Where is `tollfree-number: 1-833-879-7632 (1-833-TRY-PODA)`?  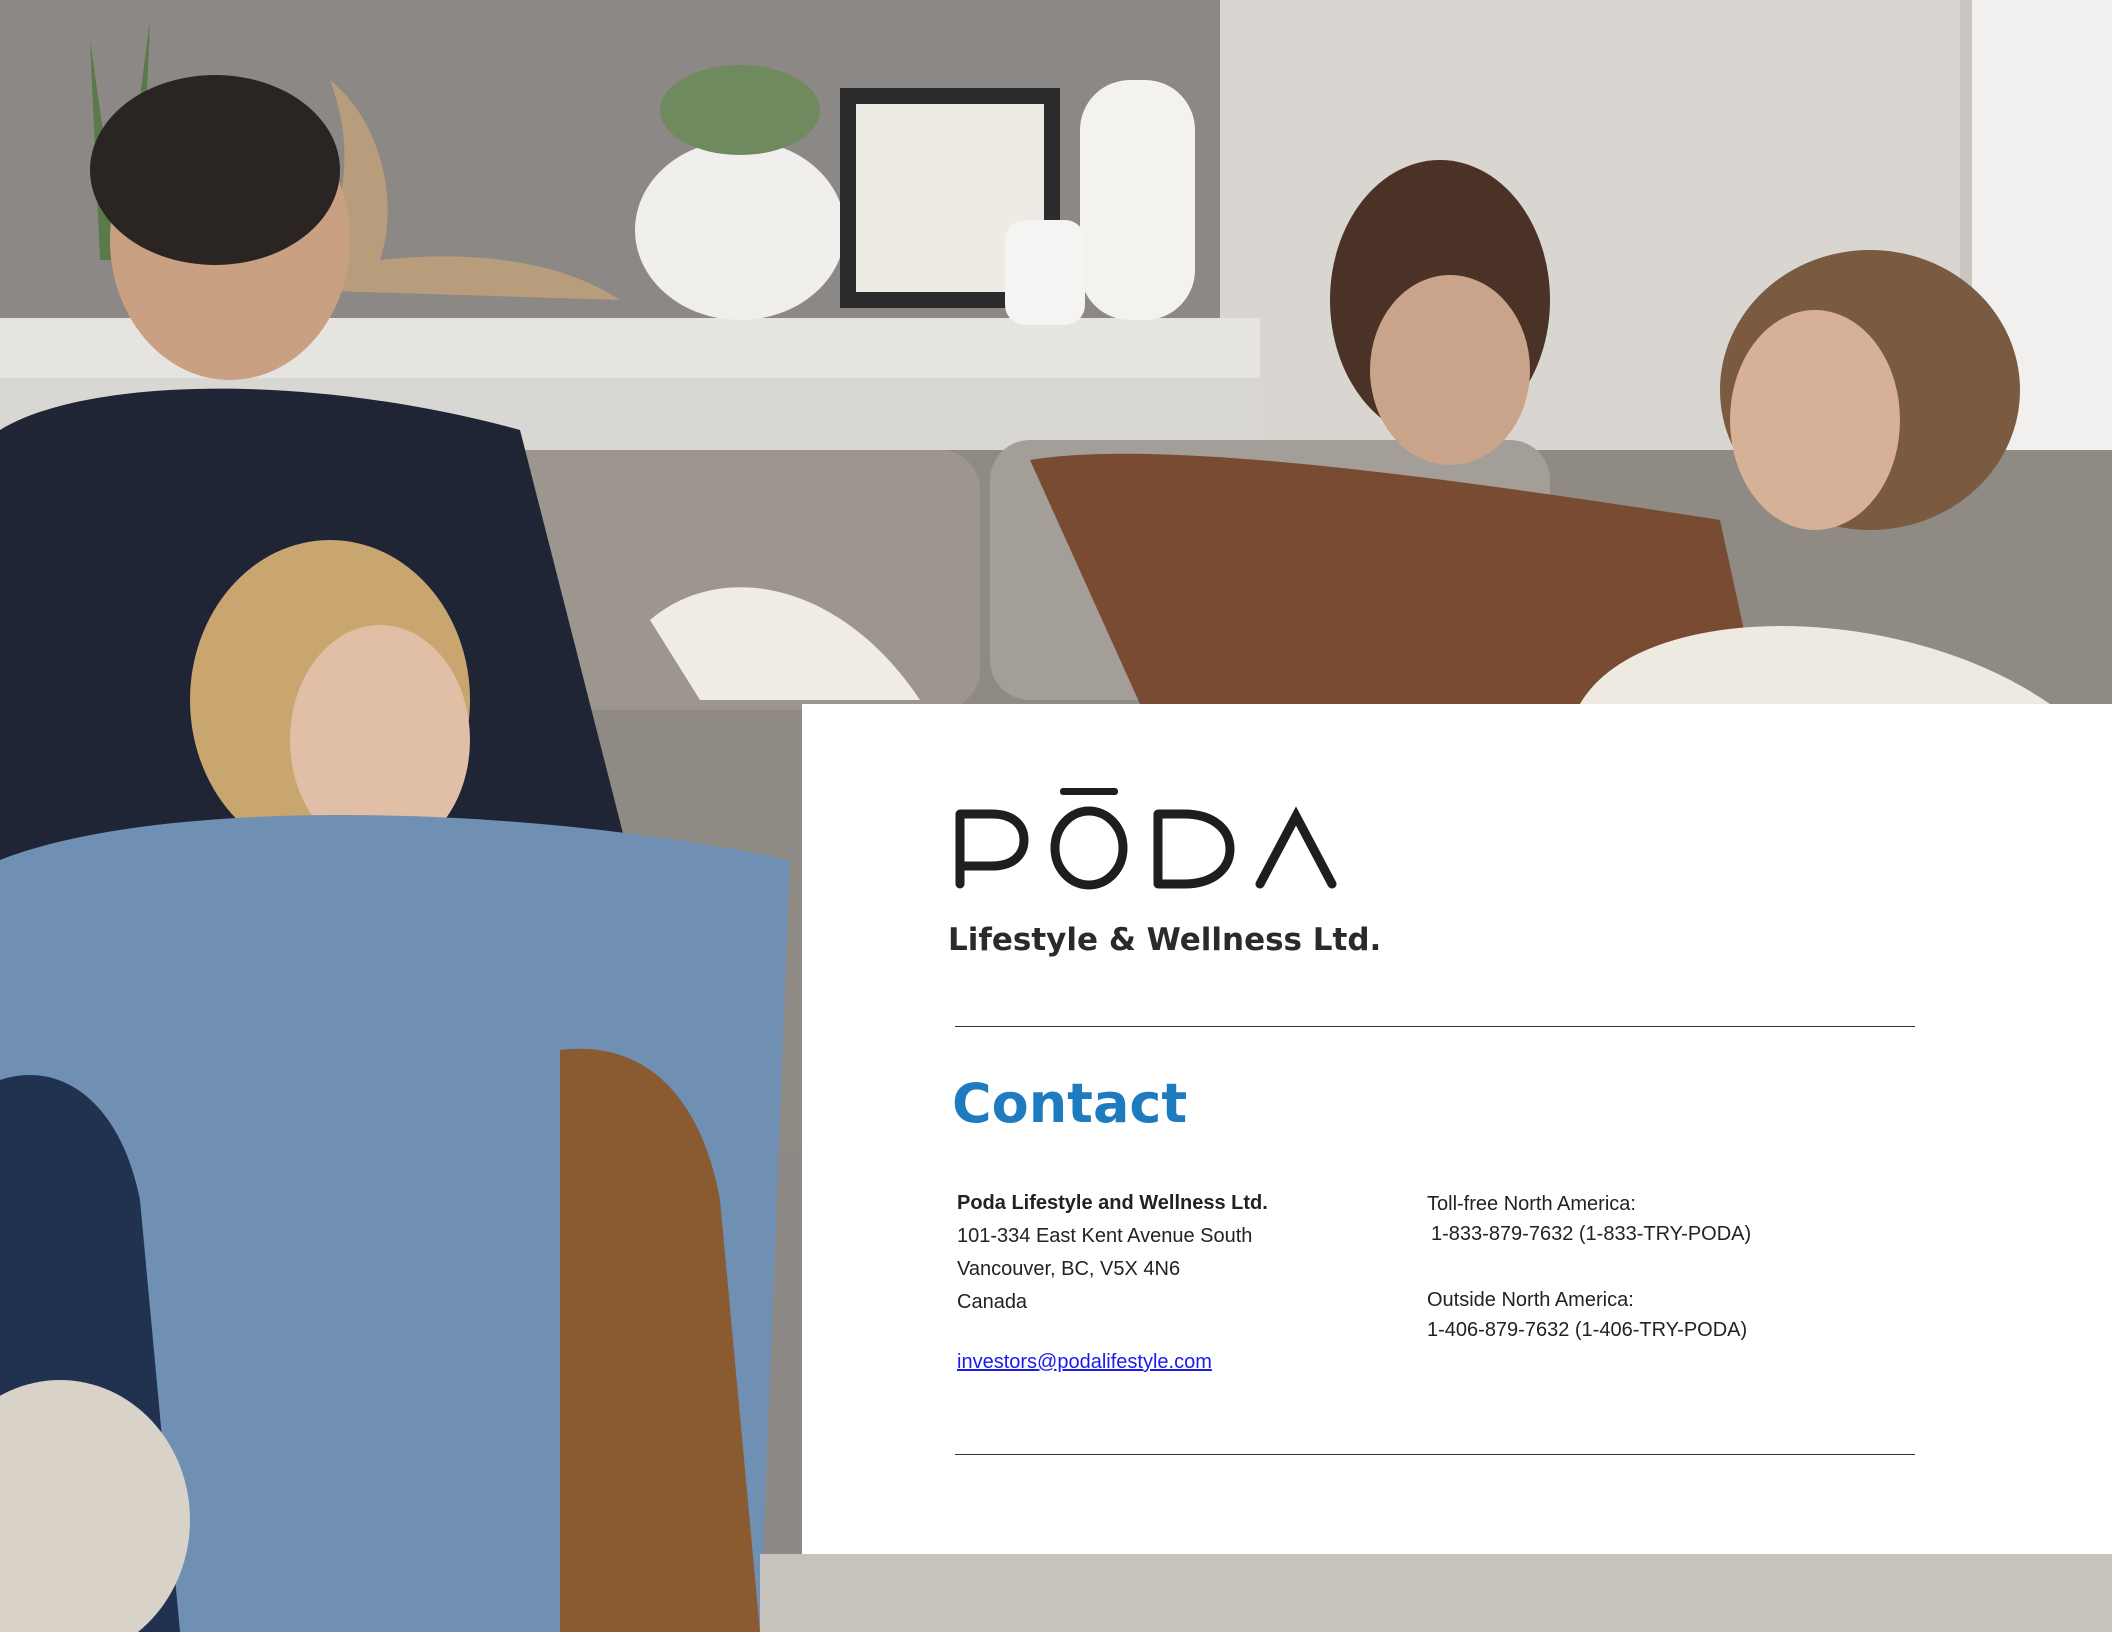
tollfree-number: 1-833-879-7632 (1-833-TRY-PODA) is located at coordinates (1591, 1234).